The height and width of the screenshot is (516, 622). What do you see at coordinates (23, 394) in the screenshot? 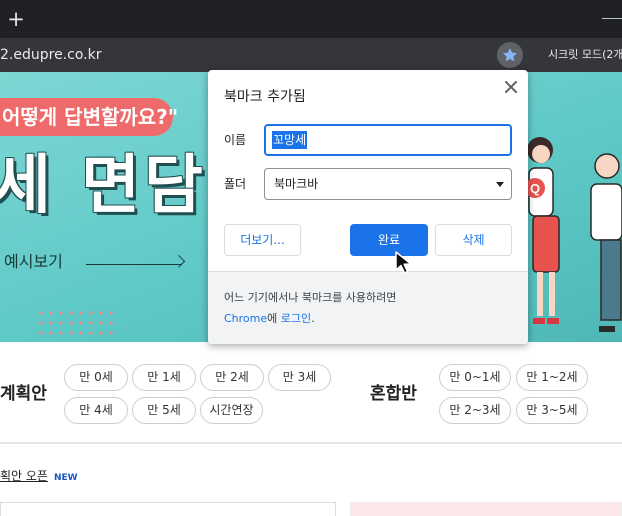
I see `left-section-title: 계획안` at bounding box center [23, 394].